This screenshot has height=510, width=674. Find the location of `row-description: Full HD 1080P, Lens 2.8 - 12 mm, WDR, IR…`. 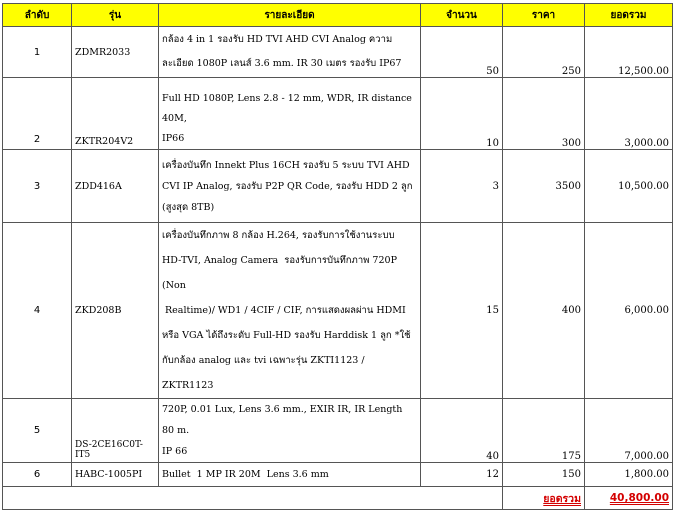

row-description: Full HD 1080P, Lens 2.8 - 12 mm, WDR, IR… is located at coordinates (289, 113).